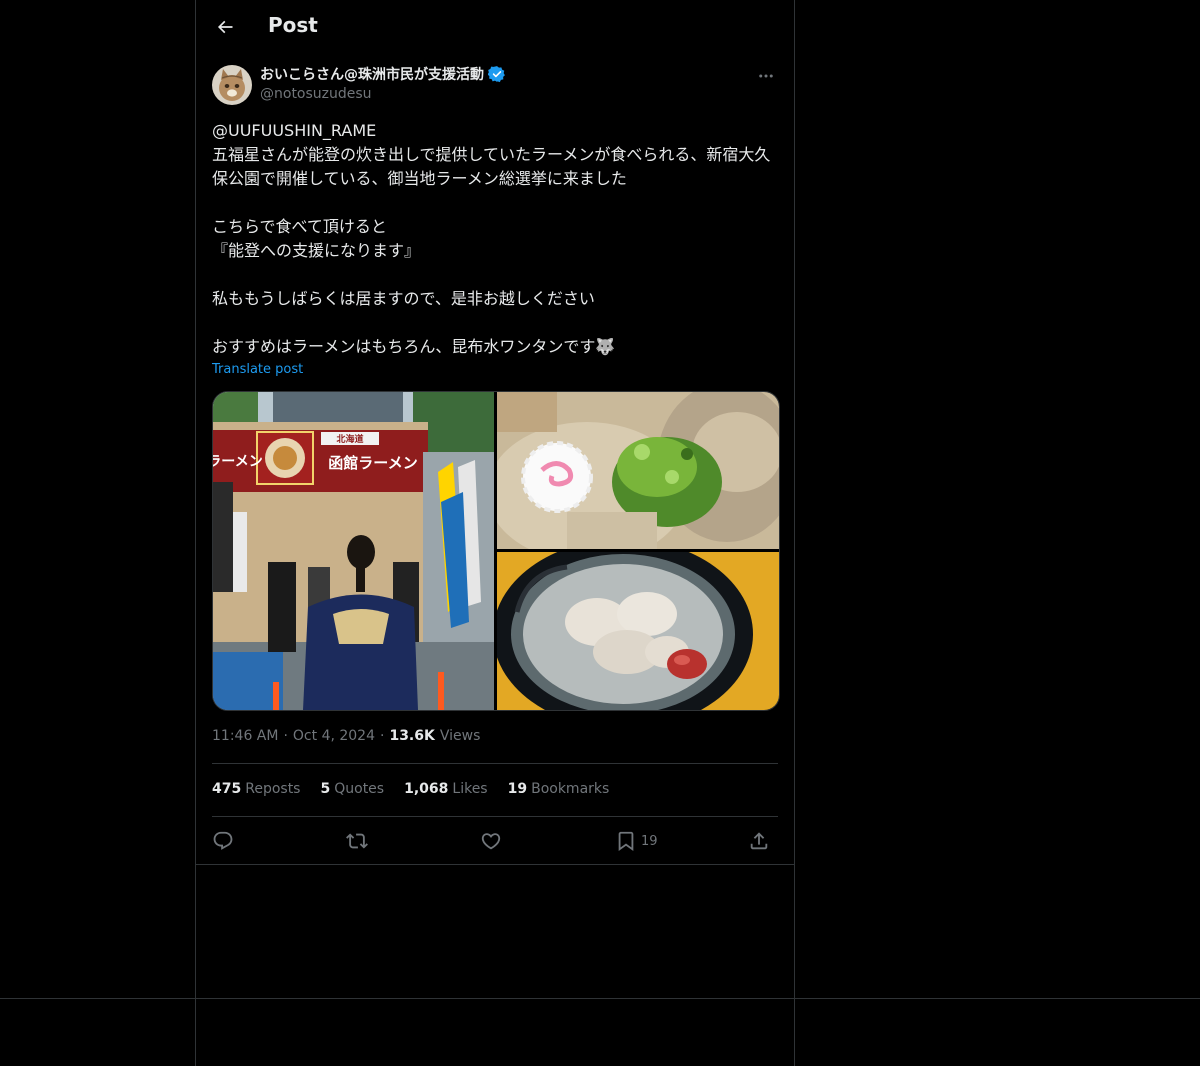 This screenshot has width=1200, height=1066. I want to click on back-arrow-icon, so click(225, 27).